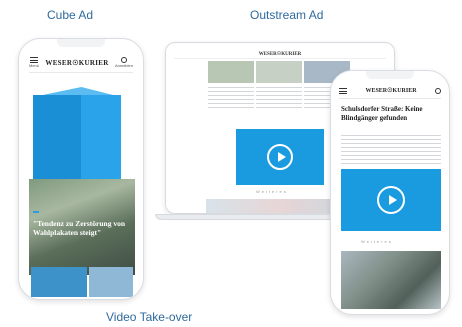  I want to click on laptop-header: WESER☉KURIER, so click(280, 54).